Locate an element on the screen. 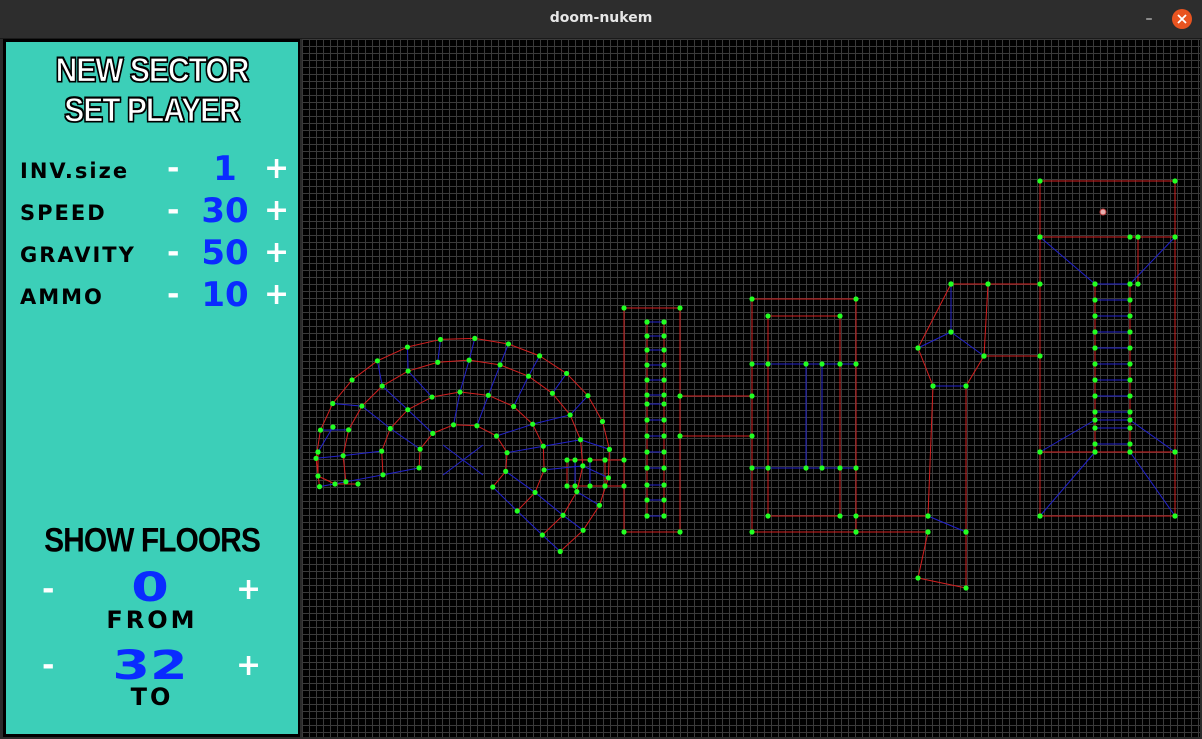 The image size is (1202, 739). floor-to-plus-button: + is located at coordinates (248, 666).